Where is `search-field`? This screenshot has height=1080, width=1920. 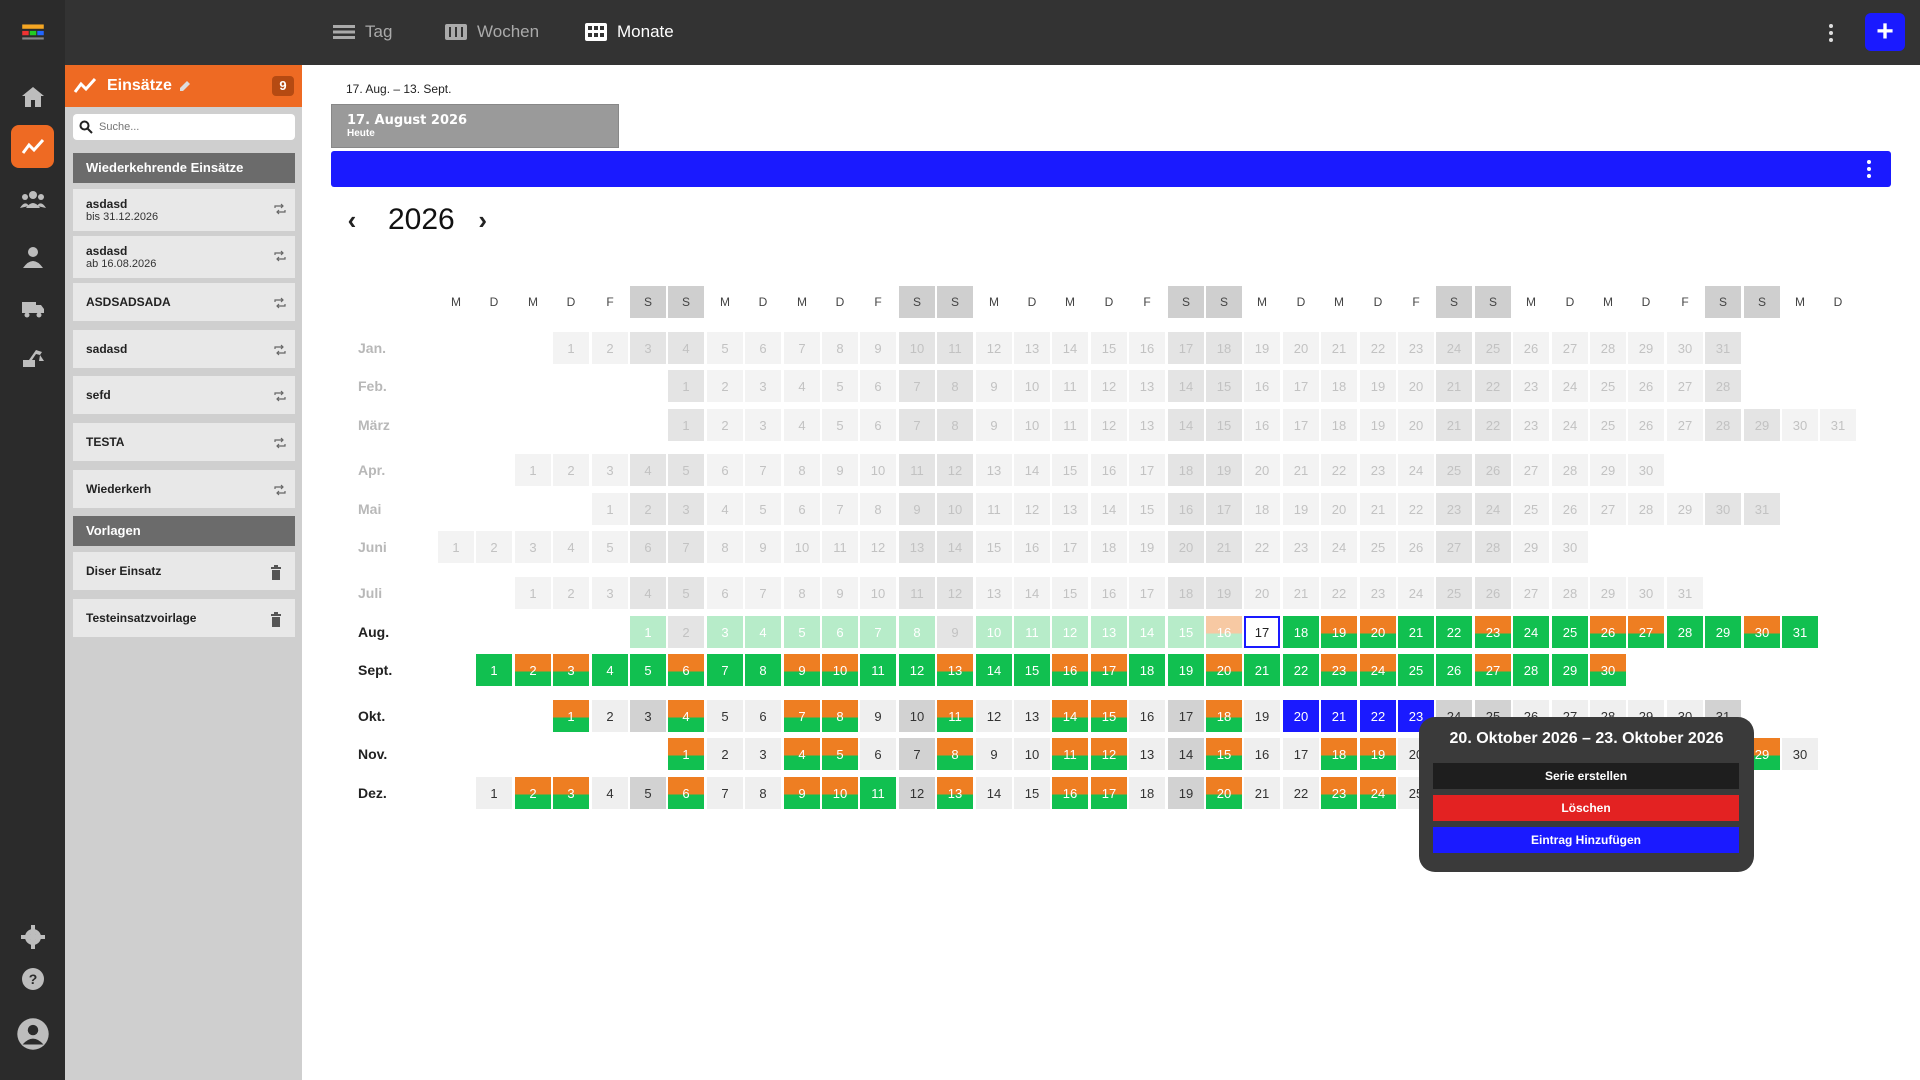 search-field is located at coordinates (184, 127).